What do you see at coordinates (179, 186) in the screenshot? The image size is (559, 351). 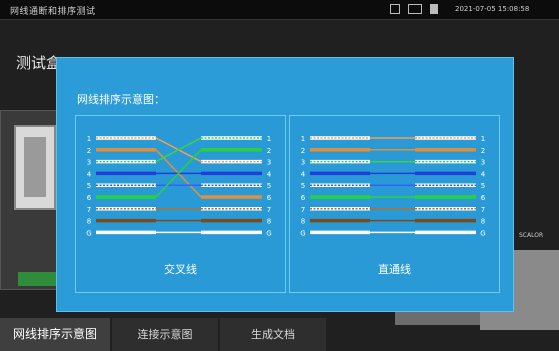 I see `crossover-diagram: 1 2 3 4 5 6 7 8 G 1 2 3 4 5 6 7 8 G` at bounding box center [179, 186].